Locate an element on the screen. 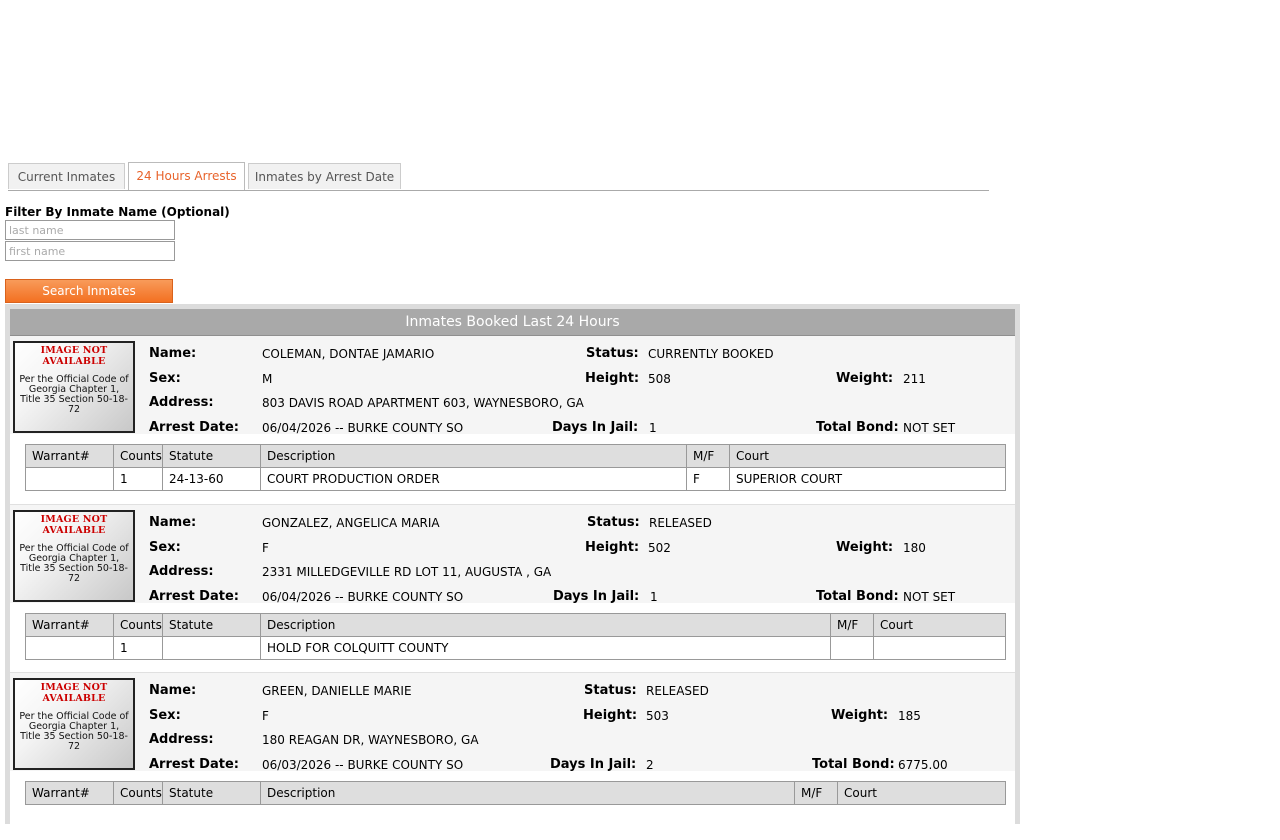  tab-24-hours-arrests: 24 Hours Arrests is located at coordinates (186, 176).